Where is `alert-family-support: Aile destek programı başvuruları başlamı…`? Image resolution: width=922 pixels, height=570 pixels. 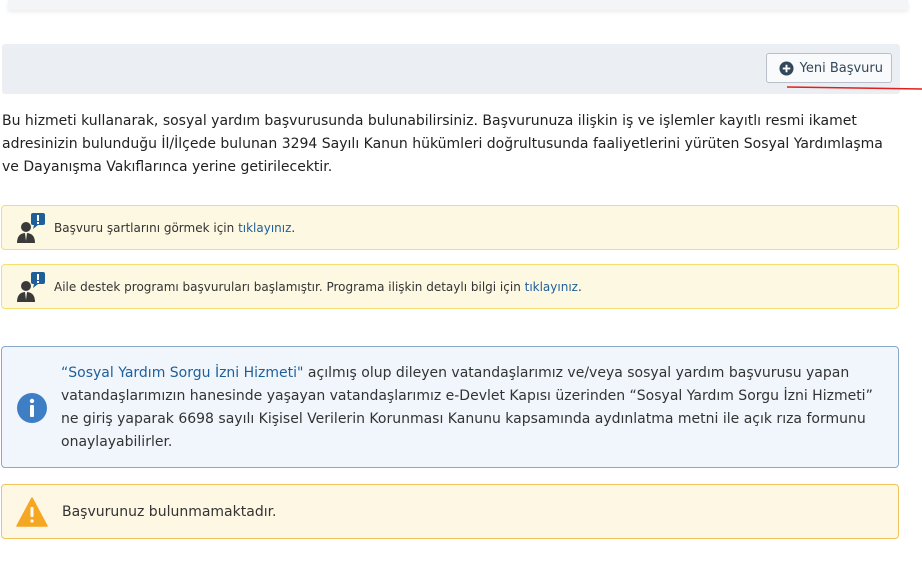
alert-family-support: Aile destek programı başvuruları başlamı… is located at coordinates (450, 286).